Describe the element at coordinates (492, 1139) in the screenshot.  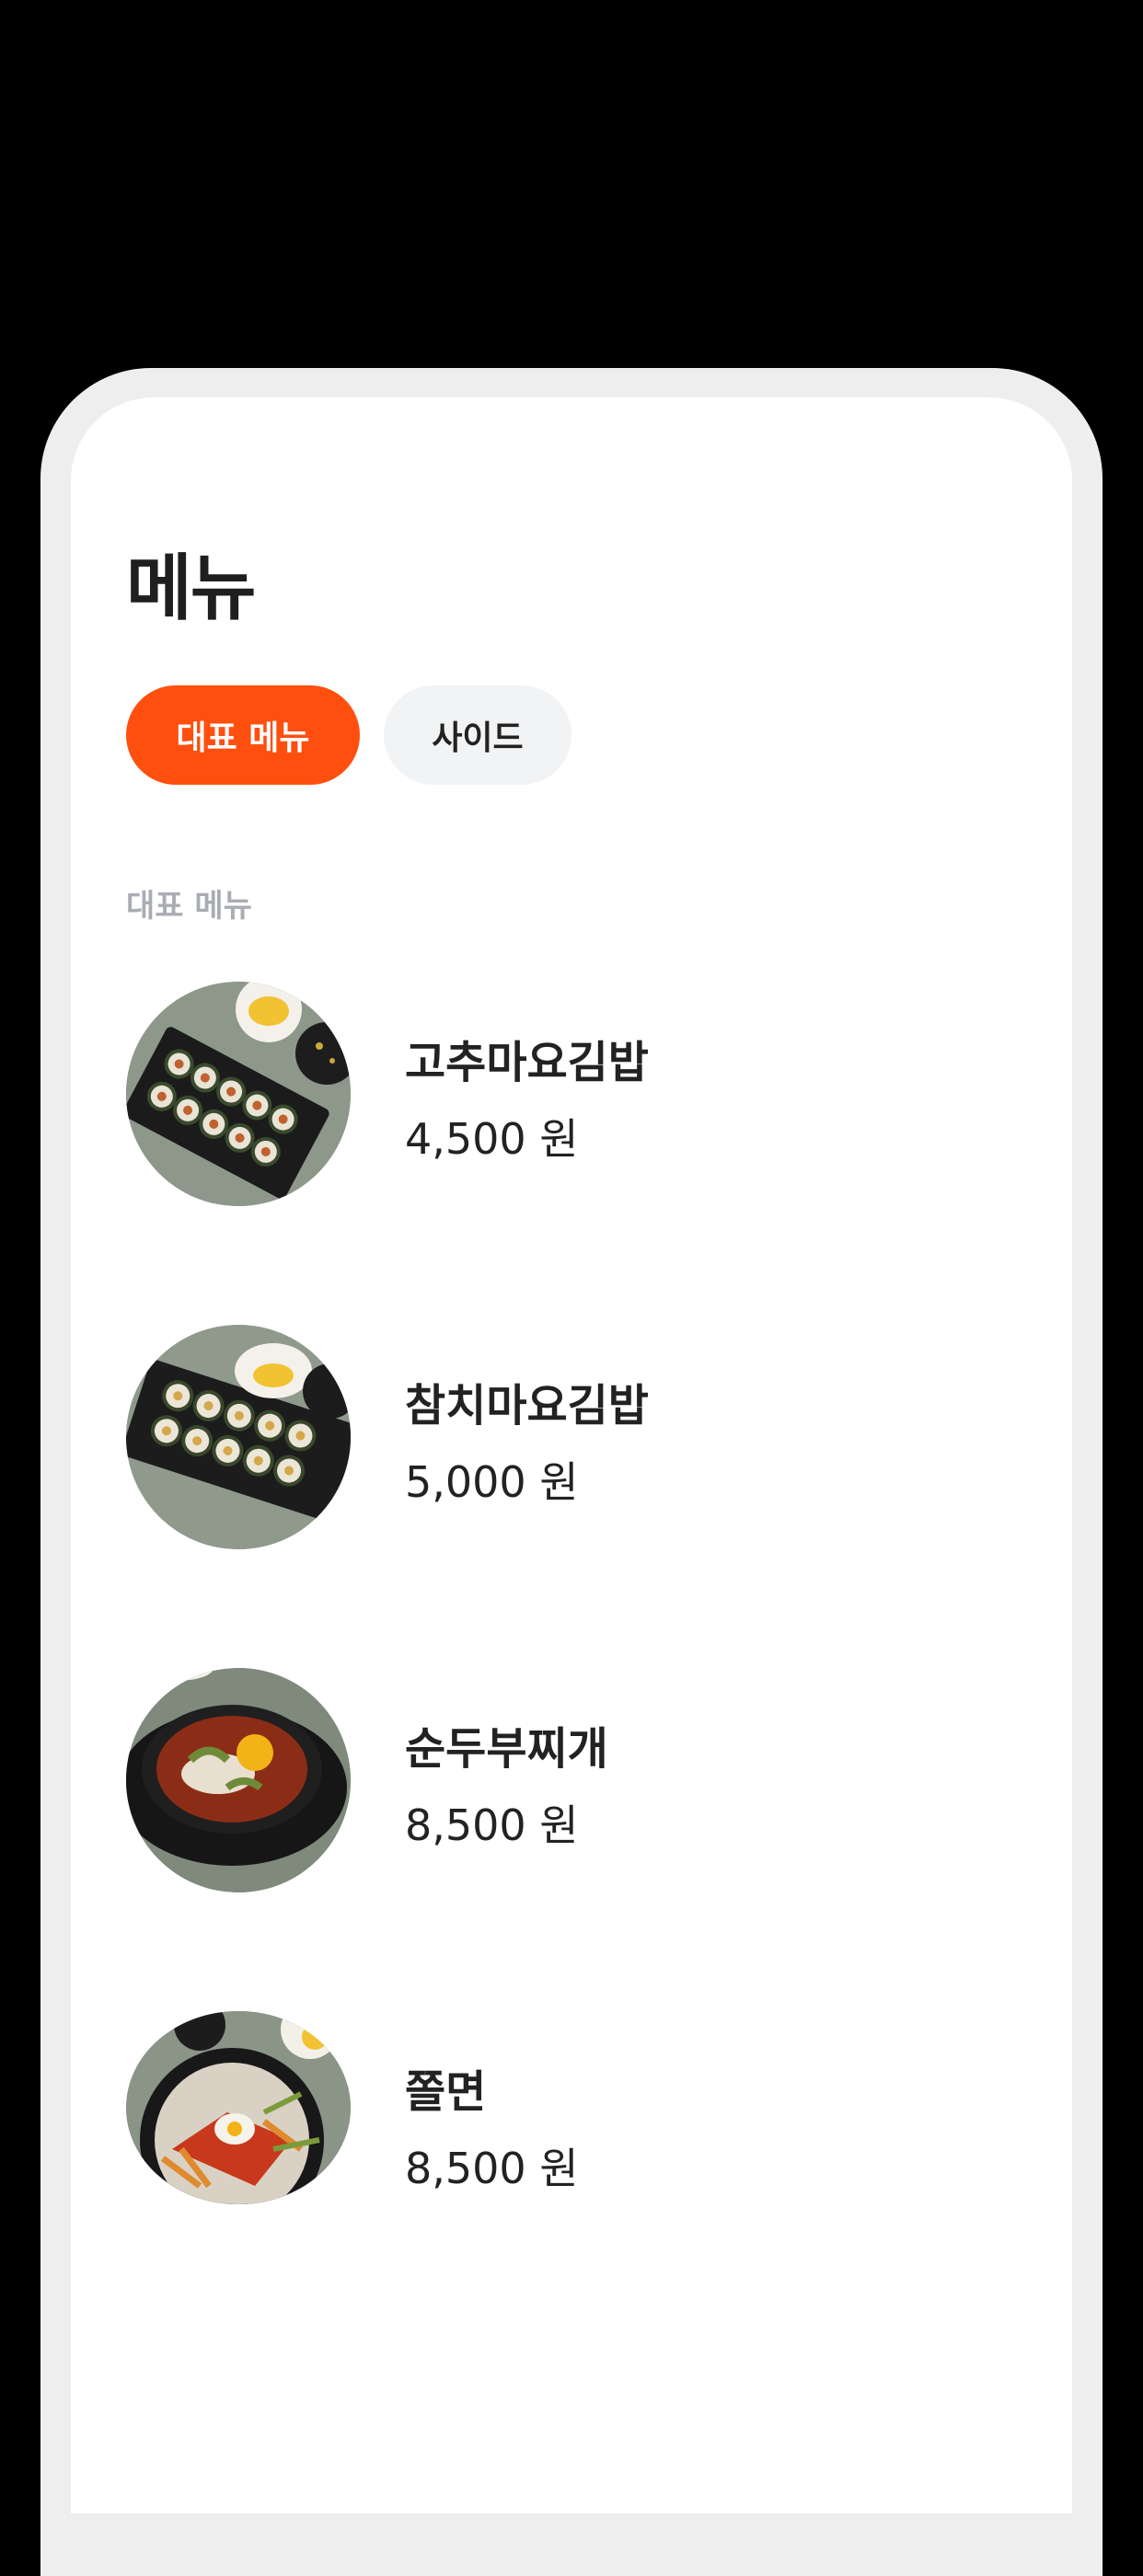
I see `menu-item-price: 4,500 원` at that location.